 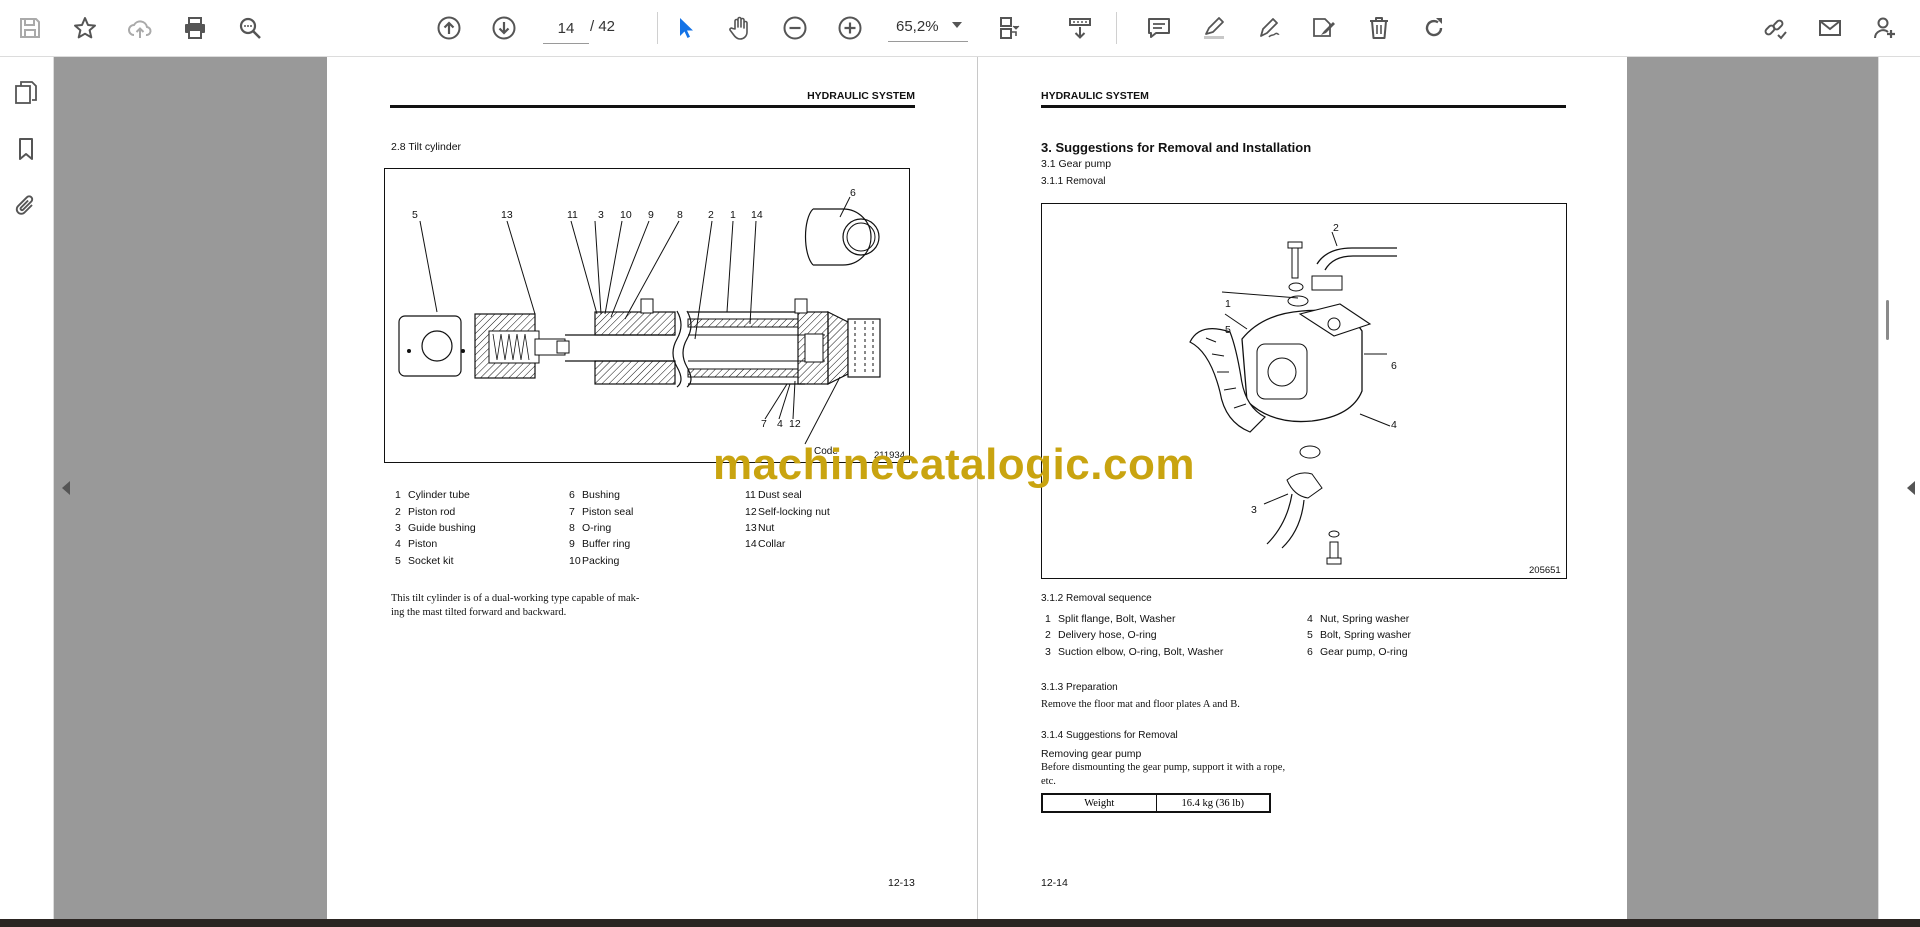 What do you see at coordinates (1254, 510) in the screenshot?
I see `callout-3: 3` at bounding box center [1254, 510].